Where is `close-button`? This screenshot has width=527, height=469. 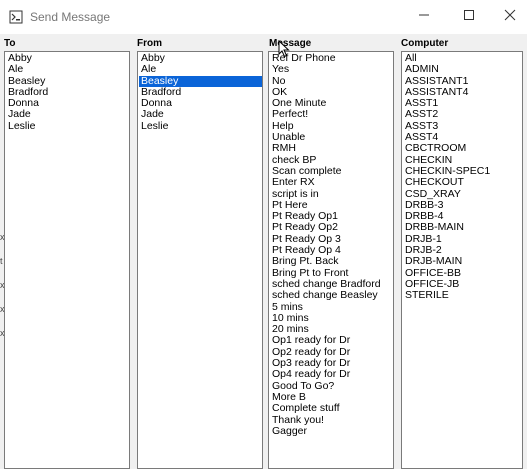
close-button is located at coordinates (508, 17).